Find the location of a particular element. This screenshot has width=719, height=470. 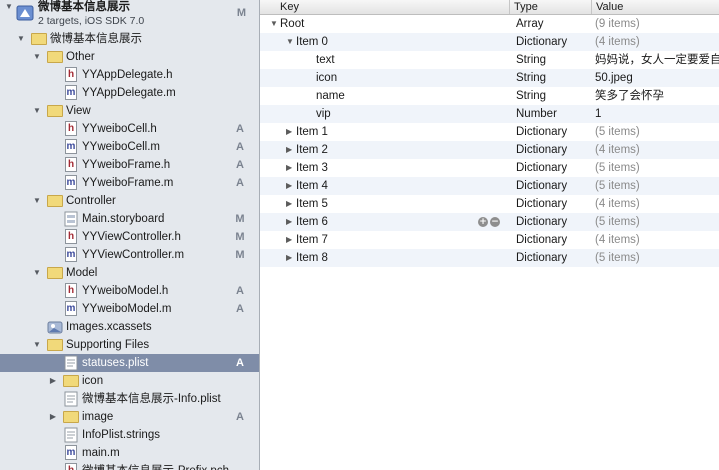

column-key: Key is located at coordinates (289, 7).